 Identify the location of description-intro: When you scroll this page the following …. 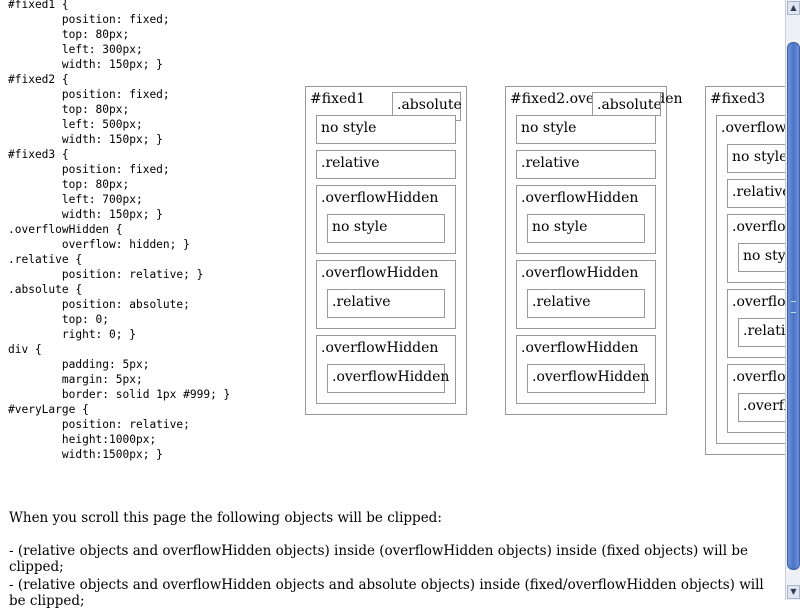
(225, 518).